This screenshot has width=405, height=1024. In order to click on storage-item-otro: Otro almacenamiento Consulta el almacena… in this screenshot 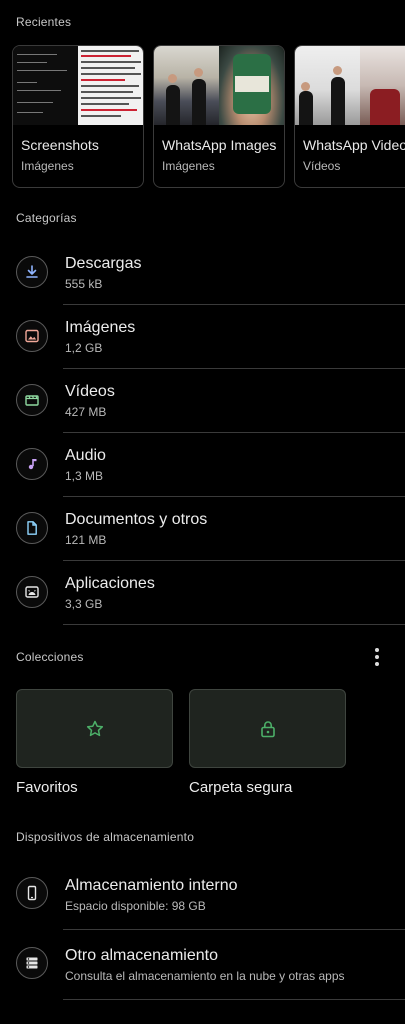, I will do `click(202, 963)`.